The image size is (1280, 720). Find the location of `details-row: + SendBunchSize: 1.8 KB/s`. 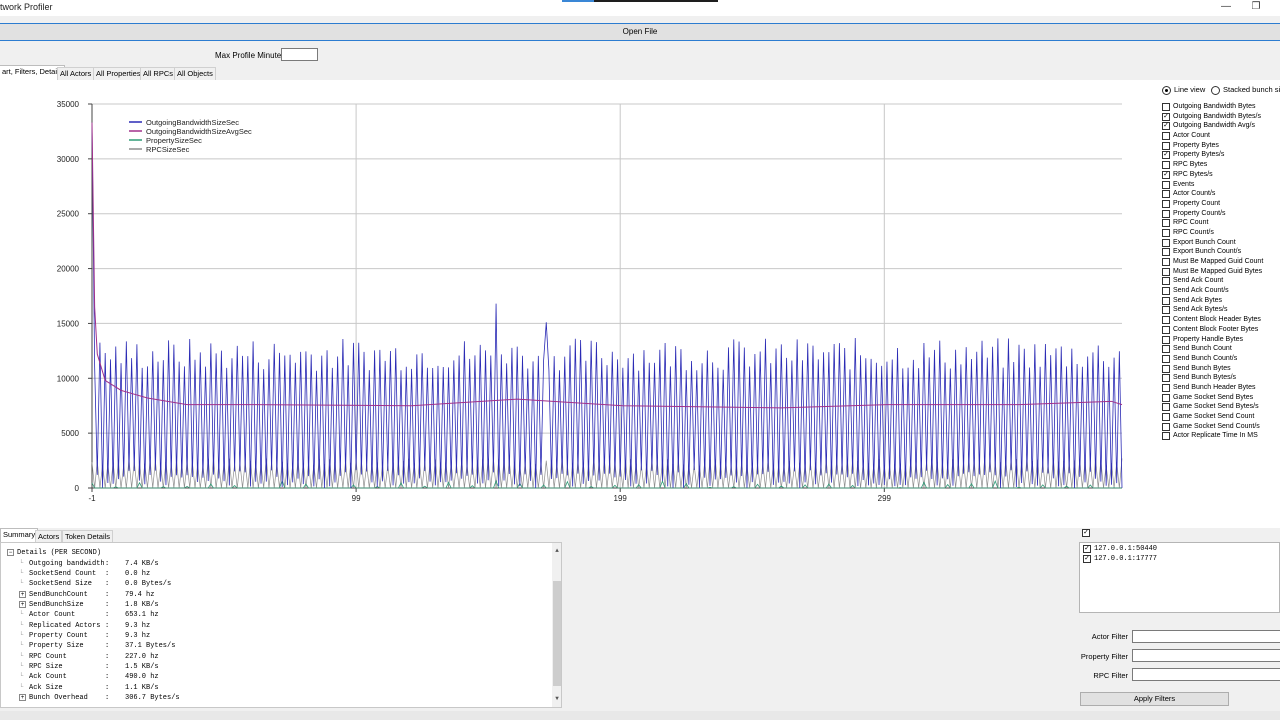

details-row: + SendBunchSize: 1.8 KB/s is located at coordinates (100, 605).